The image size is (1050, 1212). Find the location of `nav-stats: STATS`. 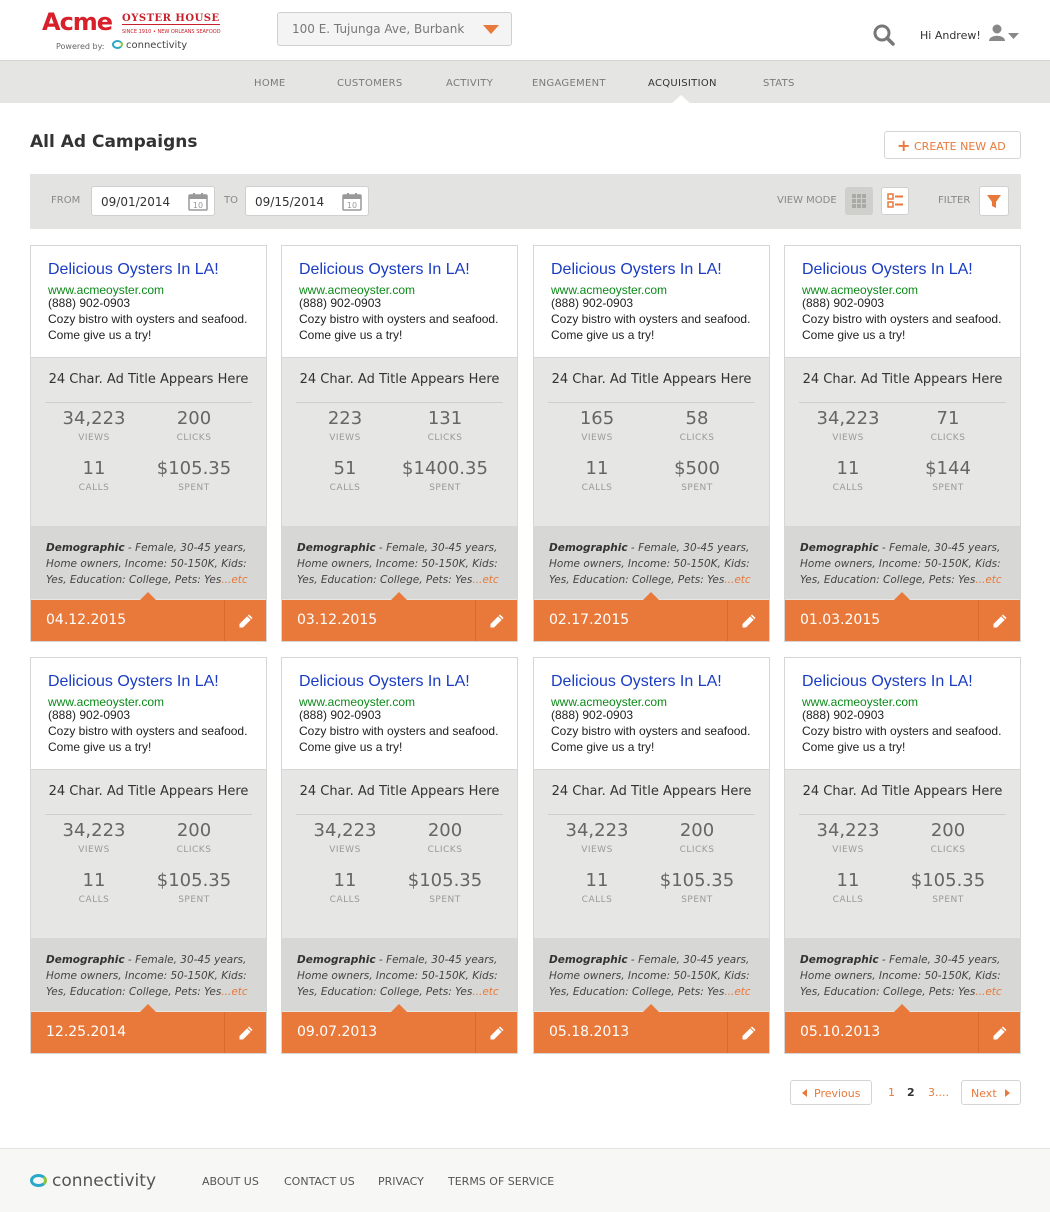

nav-stats: STATS is located at coordinates (779, 83).